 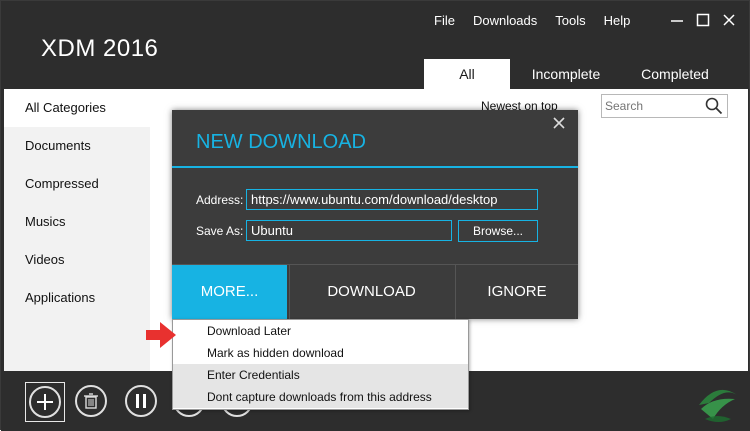 I want to click on menu-item-download-later: Download Later, so click(x=320, y=331).